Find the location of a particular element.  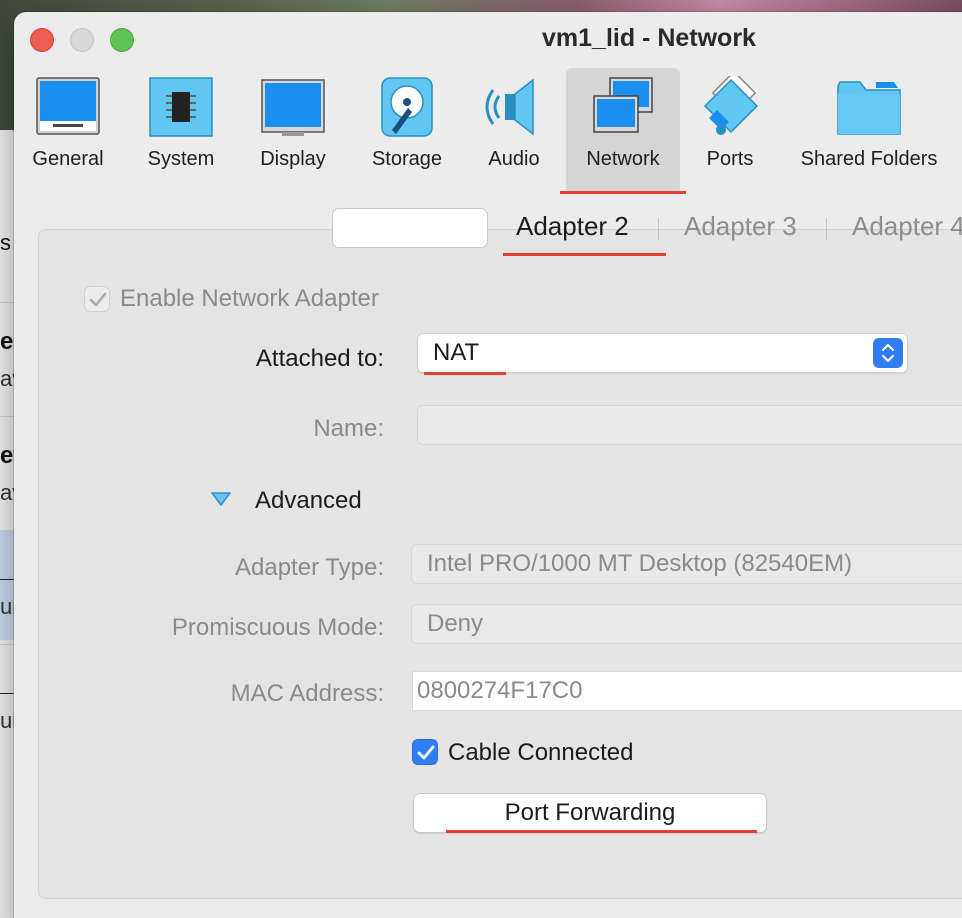

attached-to-select: NAT is located at coordinates (662, 353).